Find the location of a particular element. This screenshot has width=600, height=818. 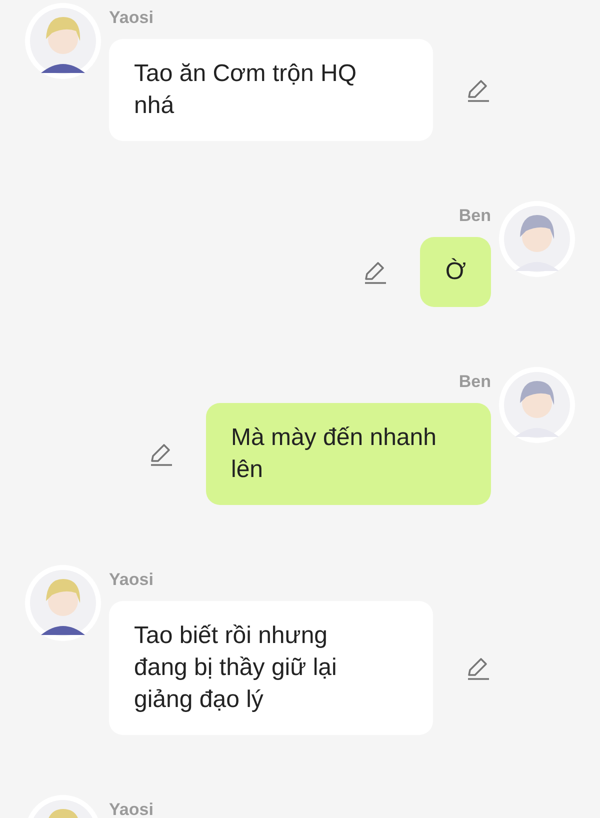

message-bubble: Tao ăn Cơm trộn HQ nhá is located at coordinates (271, 90).